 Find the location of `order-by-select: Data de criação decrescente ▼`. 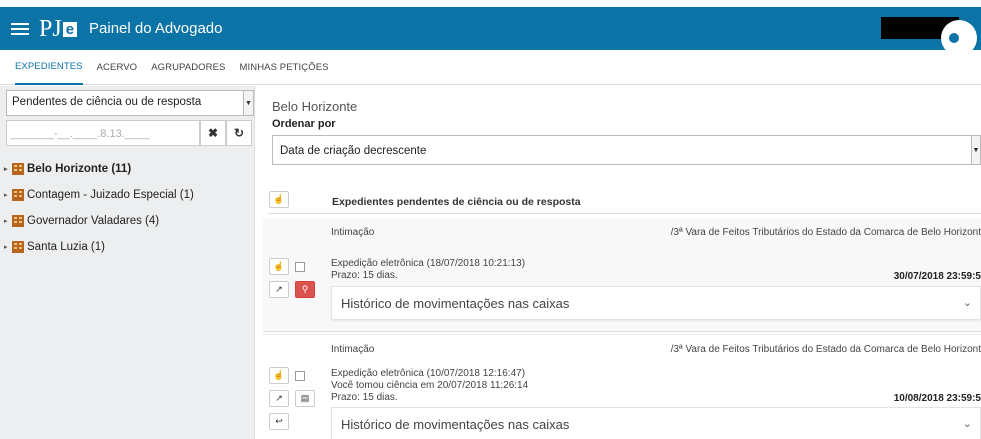

order-by-select: Data de criação decrescente ▼ is located at coordinates (626, 150).